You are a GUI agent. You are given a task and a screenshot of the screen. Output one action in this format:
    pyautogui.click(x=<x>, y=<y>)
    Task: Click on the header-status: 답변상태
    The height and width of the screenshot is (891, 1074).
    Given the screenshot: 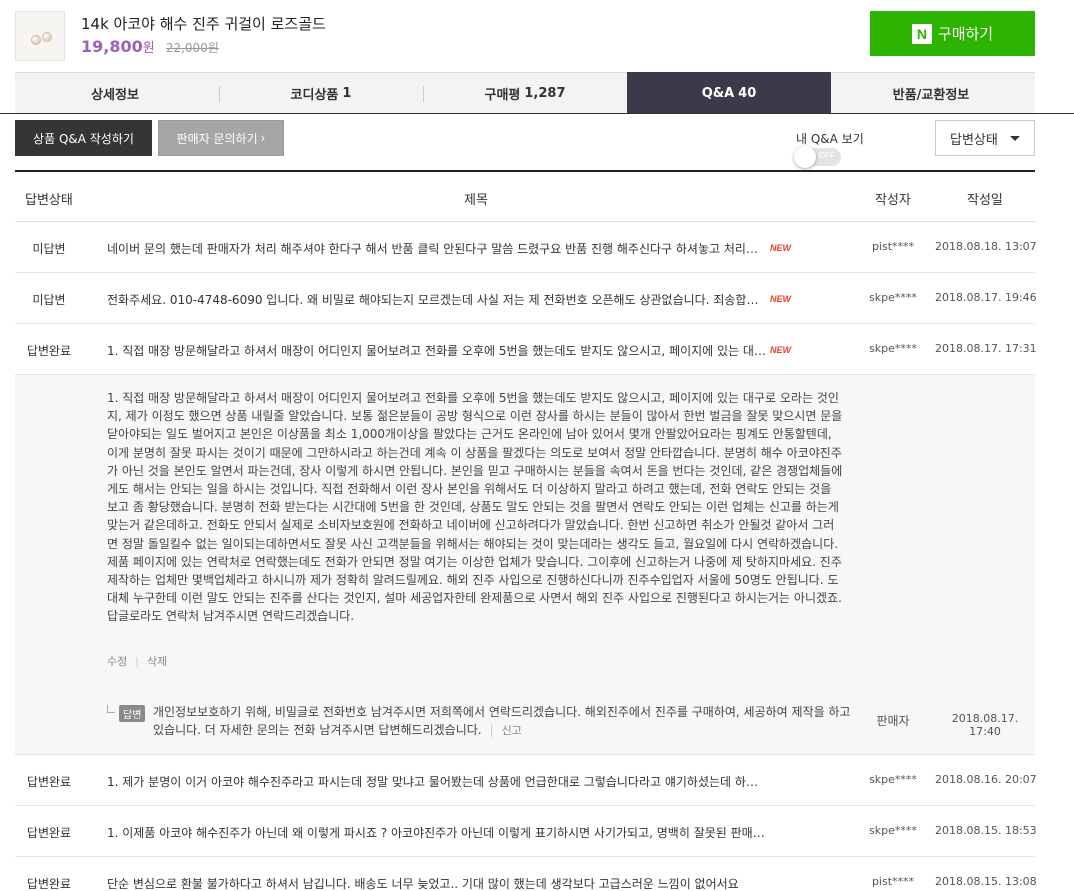 What is the action you would take?
    pyautogui.click(x=49, y=200)
    